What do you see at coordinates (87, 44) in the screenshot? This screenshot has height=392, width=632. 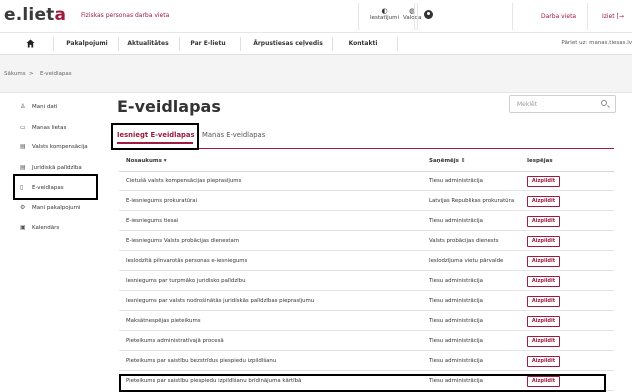 I see `nav-item-pakalpojumi: Pakalpojumi` at bounding box center [87, 44].